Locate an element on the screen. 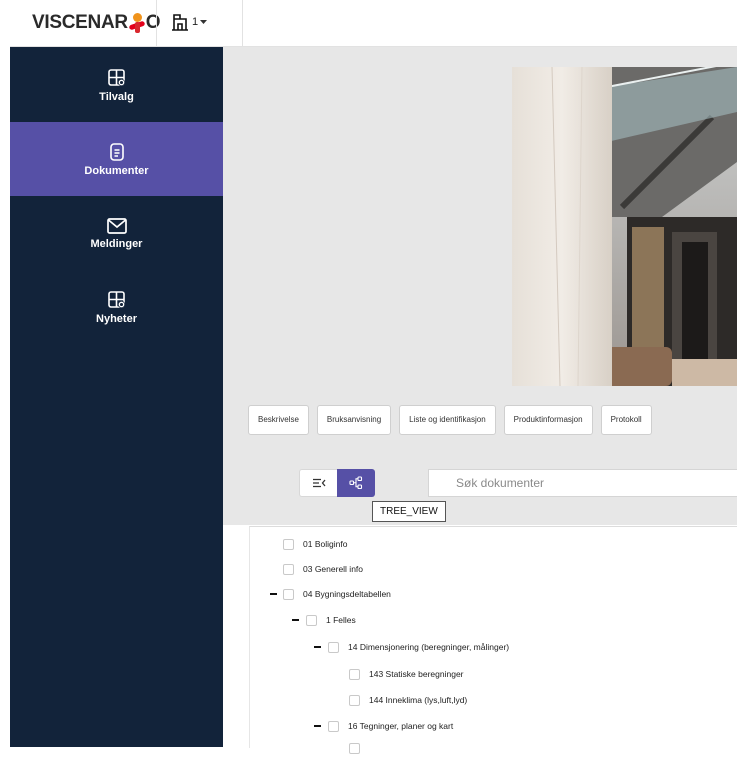  envelope-icon is located at coordinates (116, 225).